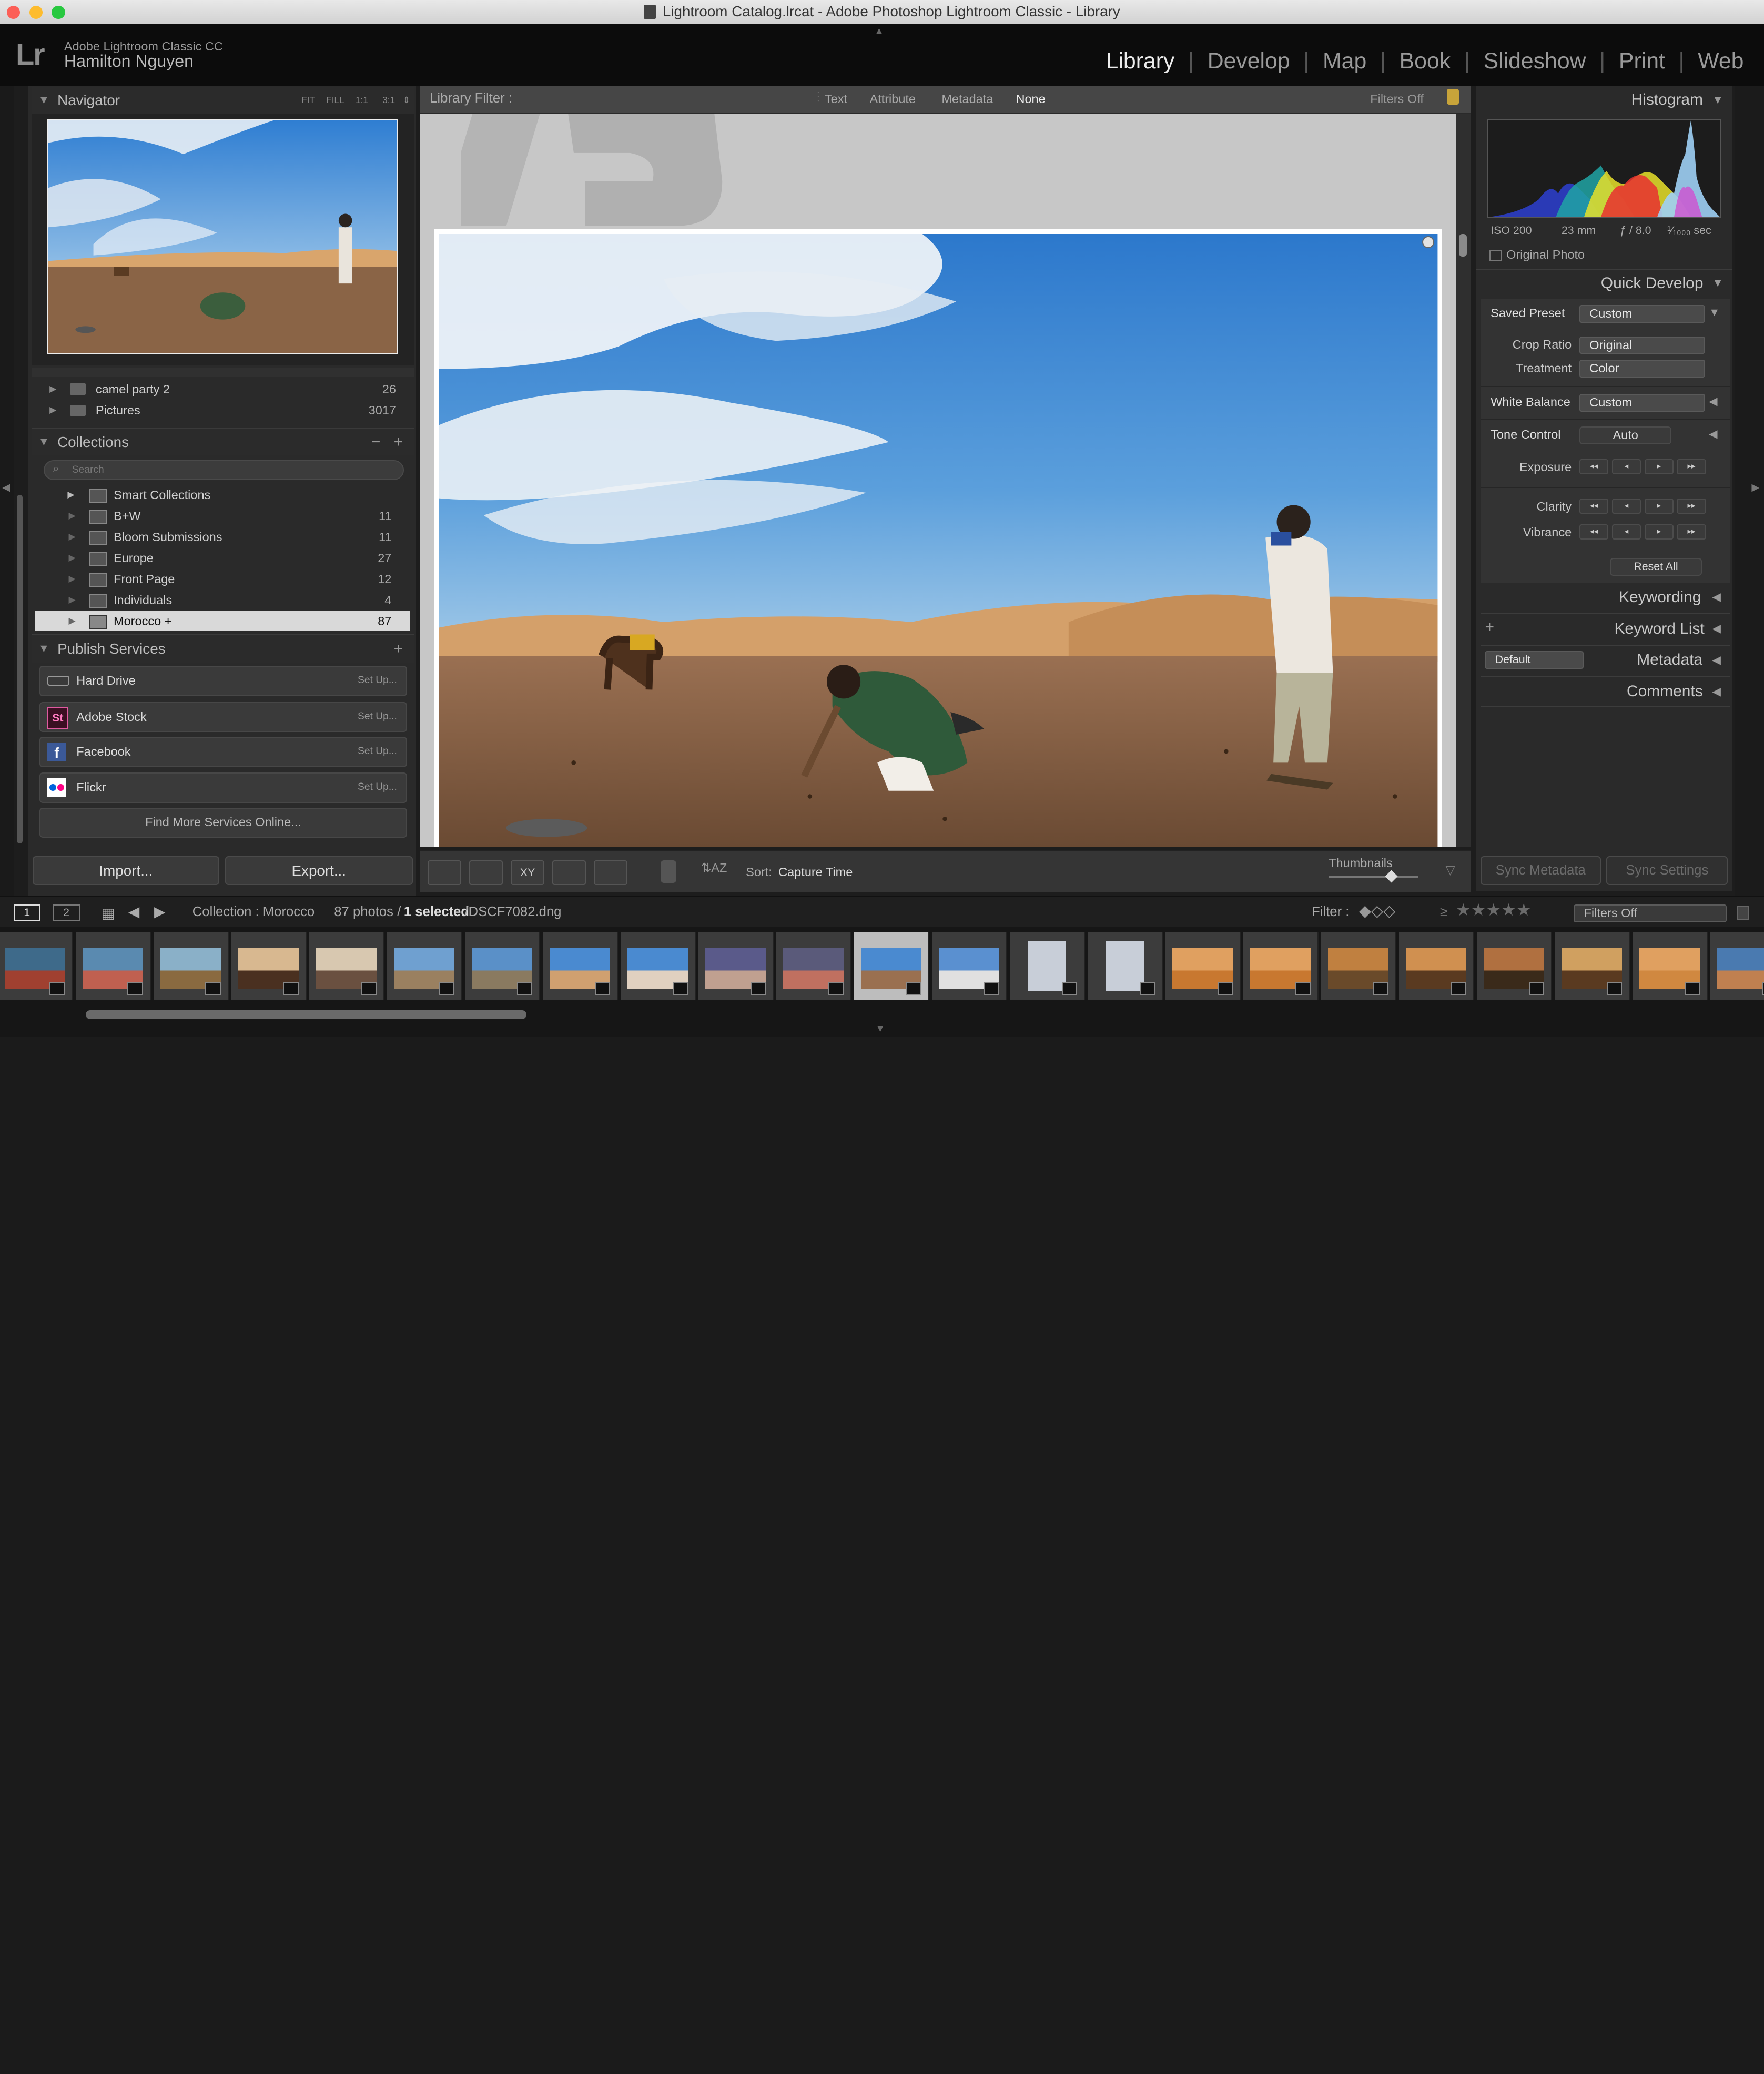  What do you see at coordinates (20, 669) in the screenshot?
I see `left-panel-scrollbar` at bounding box center [20, 669].